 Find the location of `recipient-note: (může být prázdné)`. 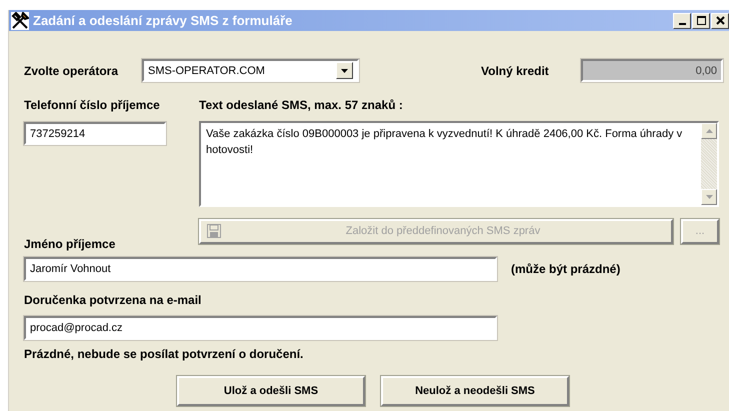

recipient-note: (může být prázdné) is located at coordinates (565, 269).